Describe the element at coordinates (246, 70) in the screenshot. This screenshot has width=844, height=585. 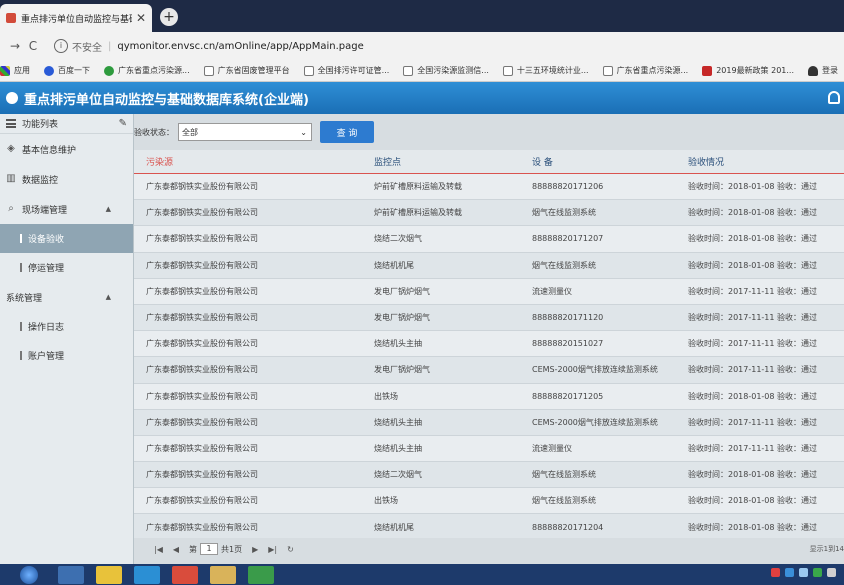
I see `bookmark-gd-solid-waste: 广东省固废管理平台` at that location.